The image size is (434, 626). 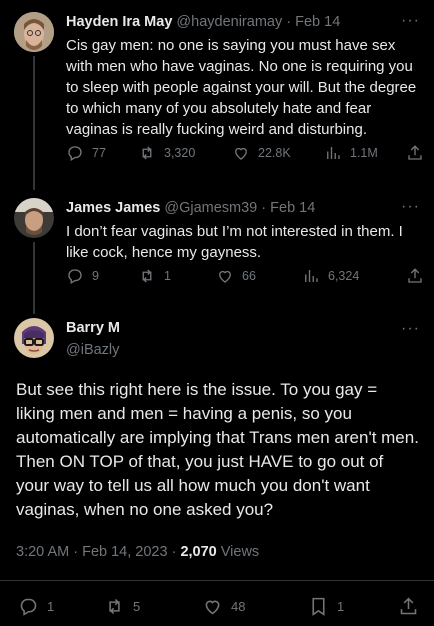 I want to click on like-count: 48, so click(x=238, y=606).